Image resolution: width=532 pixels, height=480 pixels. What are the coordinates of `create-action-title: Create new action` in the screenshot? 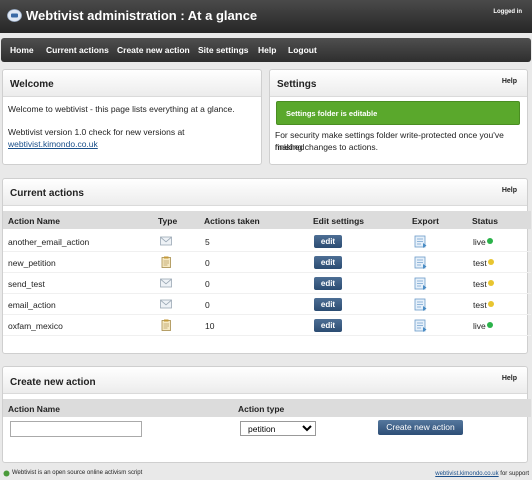 It's located at (53, 382).